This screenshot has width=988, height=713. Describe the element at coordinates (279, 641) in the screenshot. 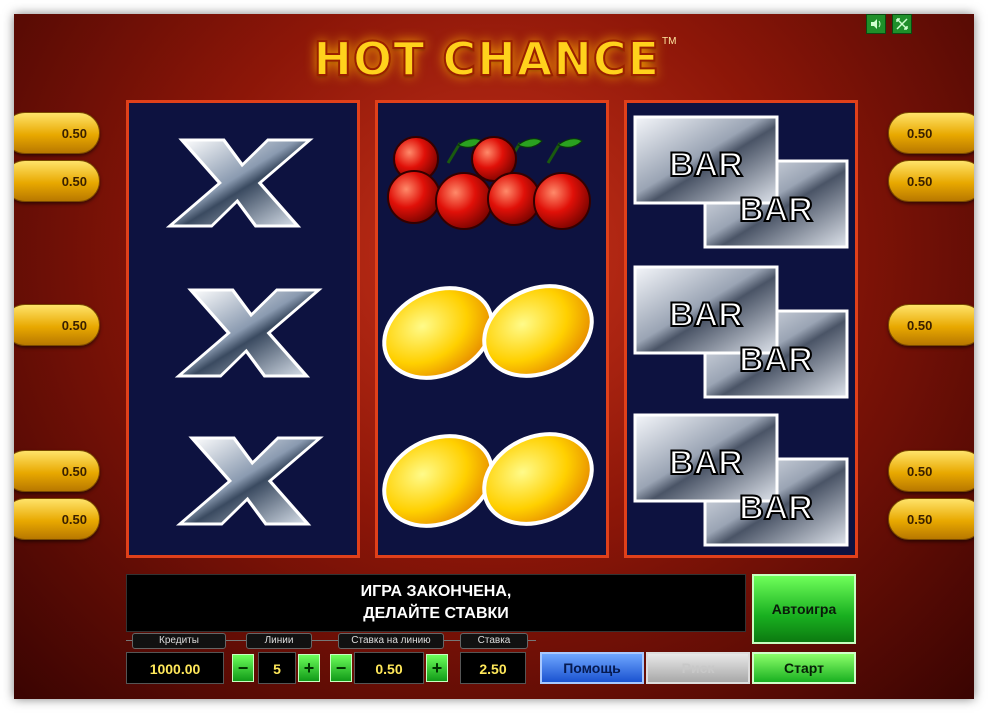

I see `lines-label: Линии` at that location.